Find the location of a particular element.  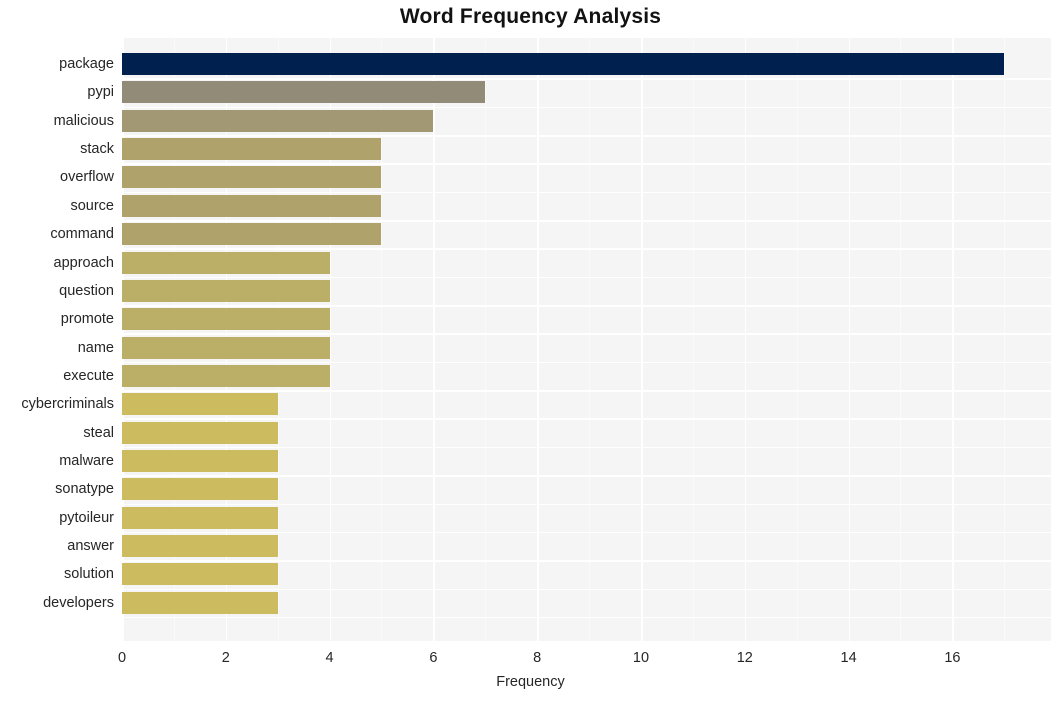

bar-sonatype is located at coordinates (200, 489).